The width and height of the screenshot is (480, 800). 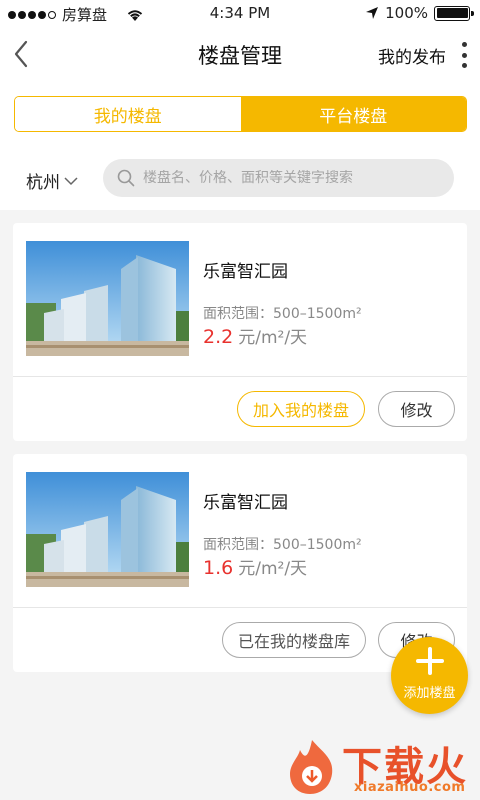 I want to click on price: 2.2 元/m²/天, so click(x=255, y=335).